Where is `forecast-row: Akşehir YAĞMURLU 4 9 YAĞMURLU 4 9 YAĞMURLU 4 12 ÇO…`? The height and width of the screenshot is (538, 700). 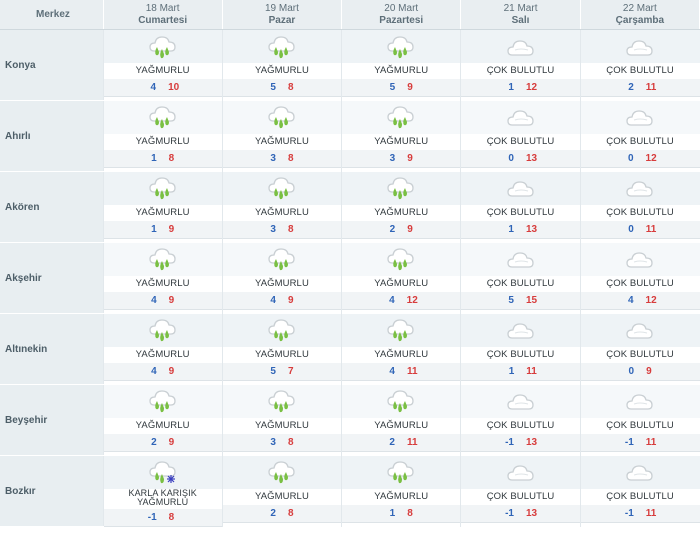
forecast-row: Akşehir YAĞMURLU 4 9 YAĞMURLU 4 9 YAĞMURLU 4 12 ÇO… is located at coordinates (350, 278).